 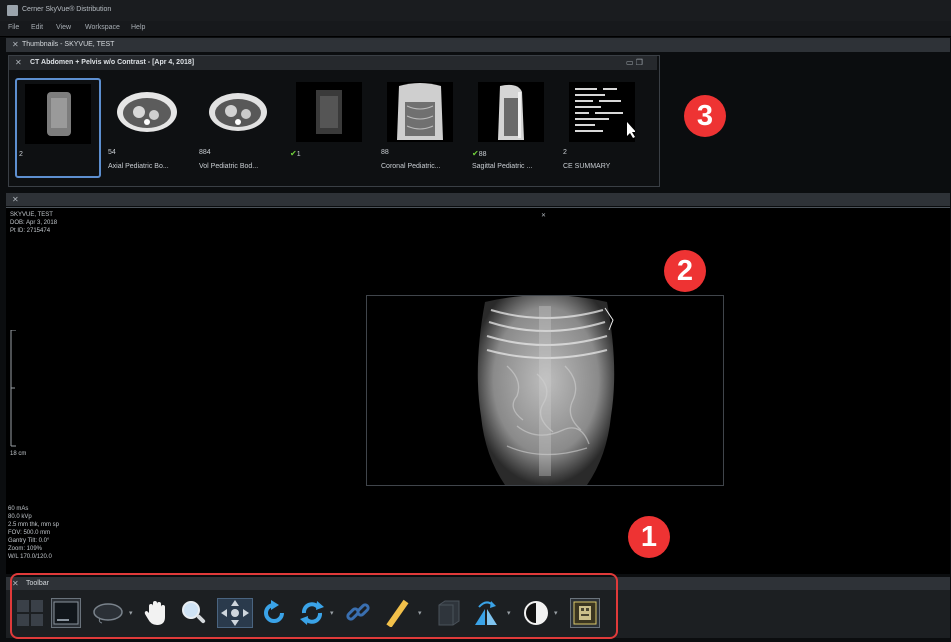 I want to click on menu-help: Help, so click(x=138, y=27).